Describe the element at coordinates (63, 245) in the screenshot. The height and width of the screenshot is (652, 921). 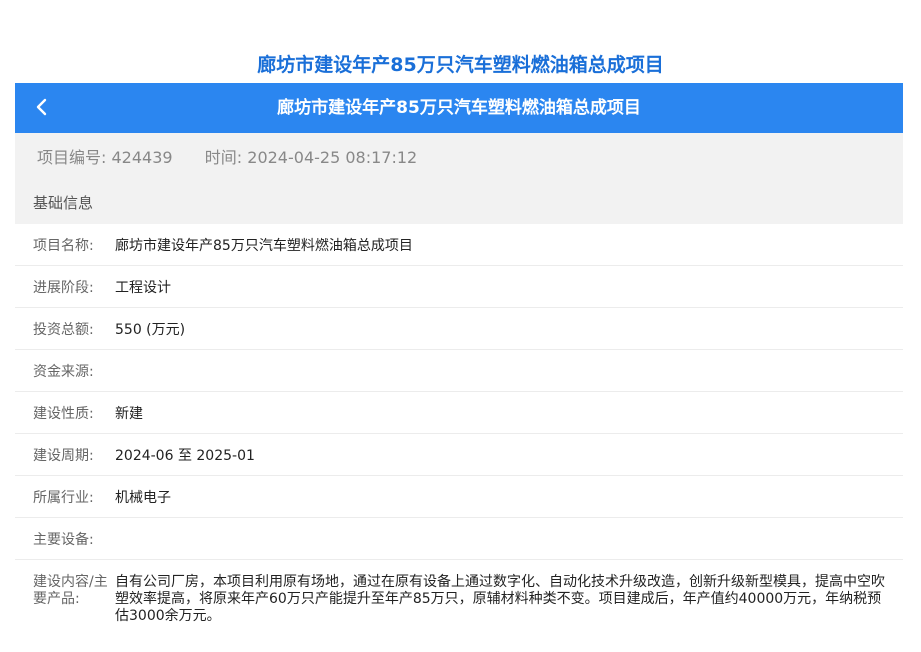
I see `field-label: 项目名称:` at that location.